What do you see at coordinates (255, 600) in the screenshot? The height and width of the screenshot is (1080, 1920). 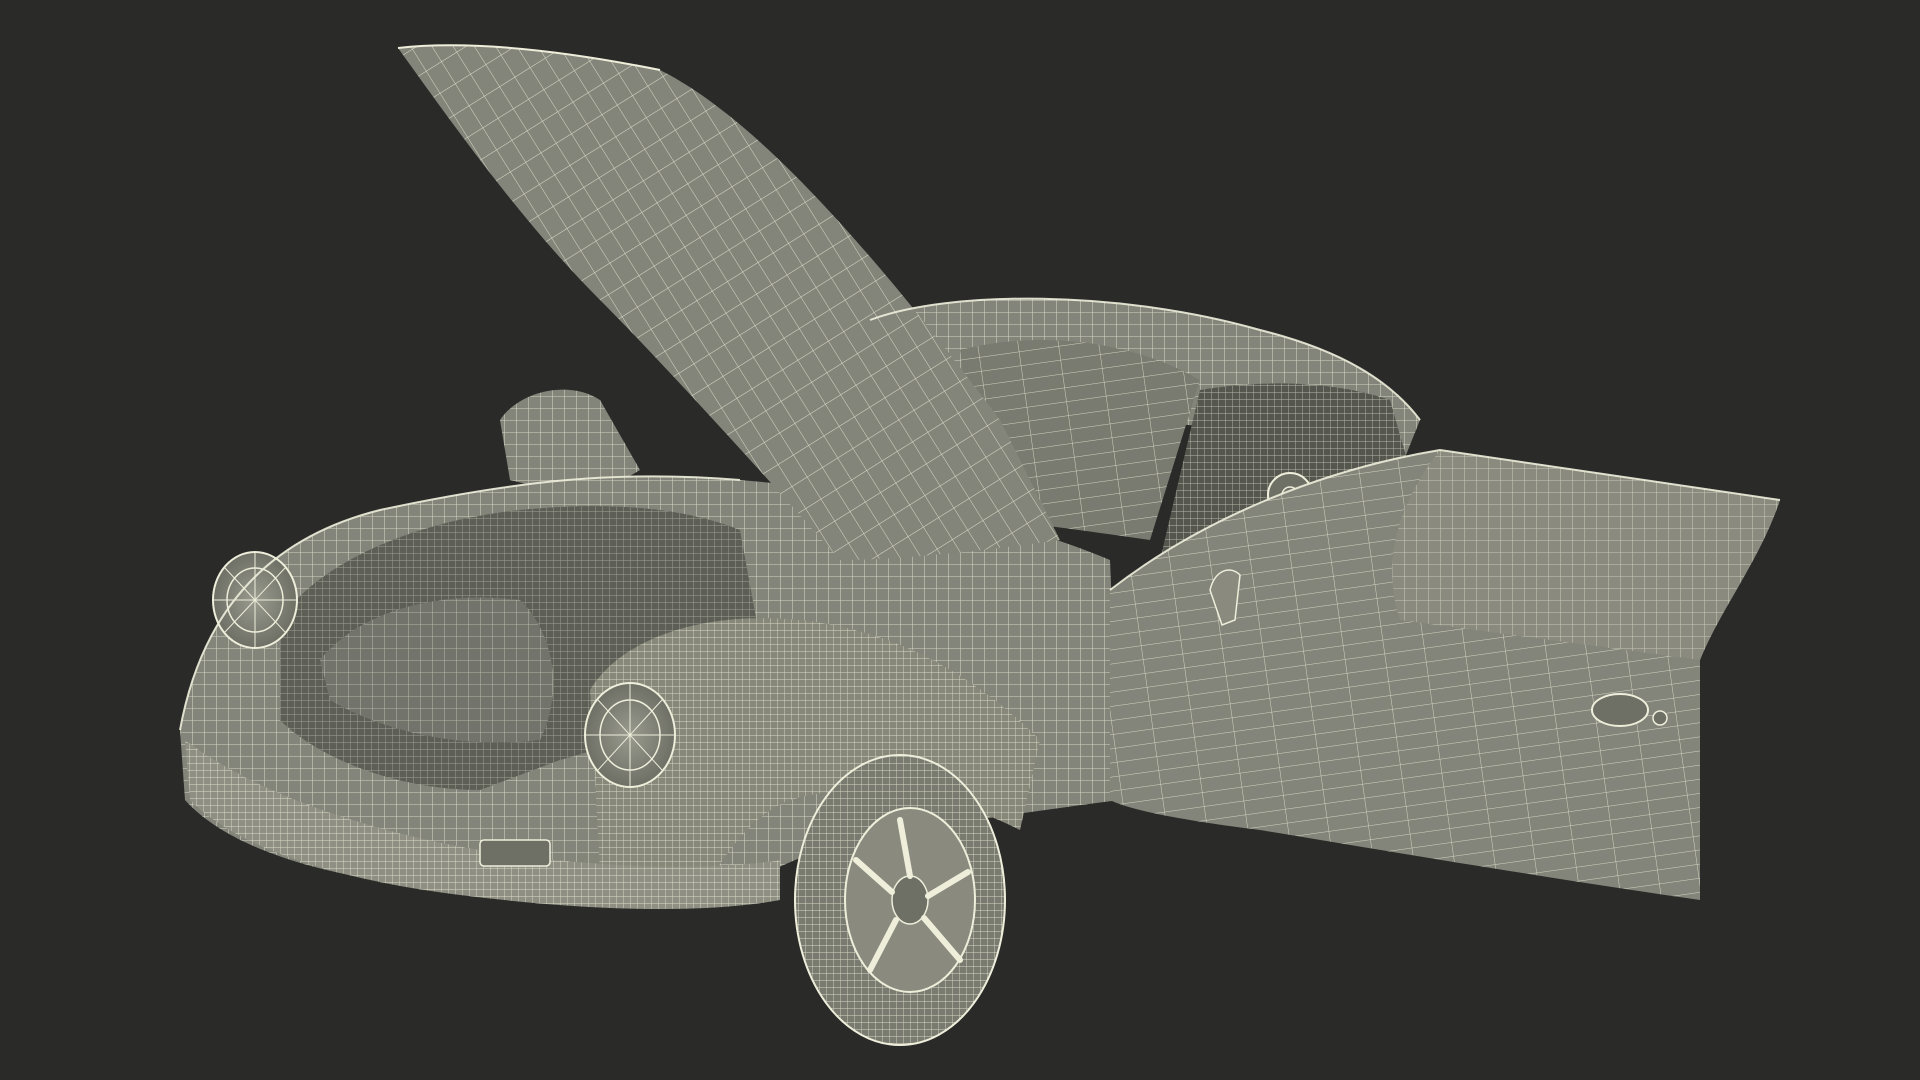 I see `left-headlight` at bounding box center [255, 600].